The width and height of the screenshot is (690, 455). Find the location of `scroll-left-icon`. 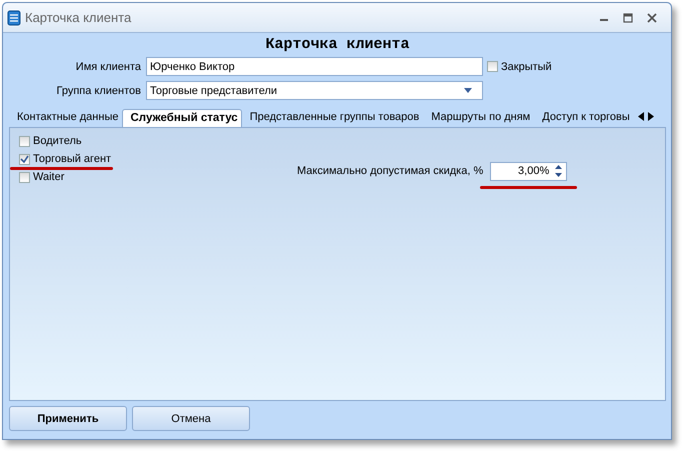

scroll-left-icon is located at coordinates (641, 116).